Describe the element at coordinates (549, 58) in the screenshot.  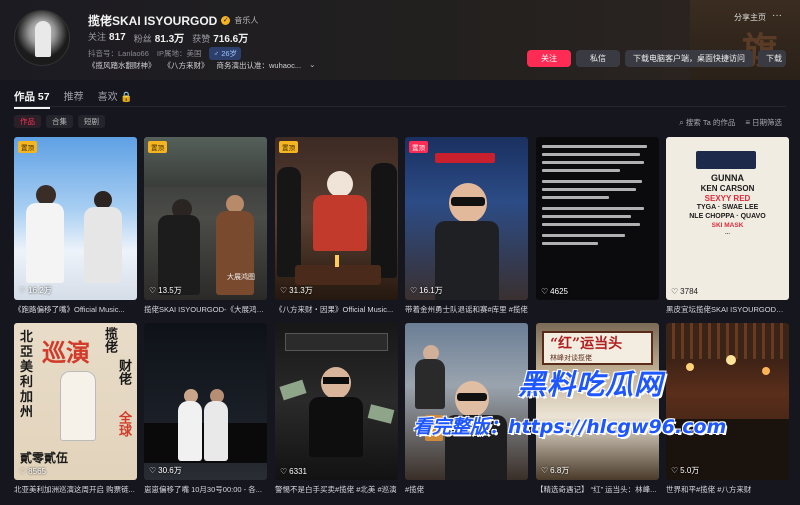
I see `follow-button: 关注` at that location.